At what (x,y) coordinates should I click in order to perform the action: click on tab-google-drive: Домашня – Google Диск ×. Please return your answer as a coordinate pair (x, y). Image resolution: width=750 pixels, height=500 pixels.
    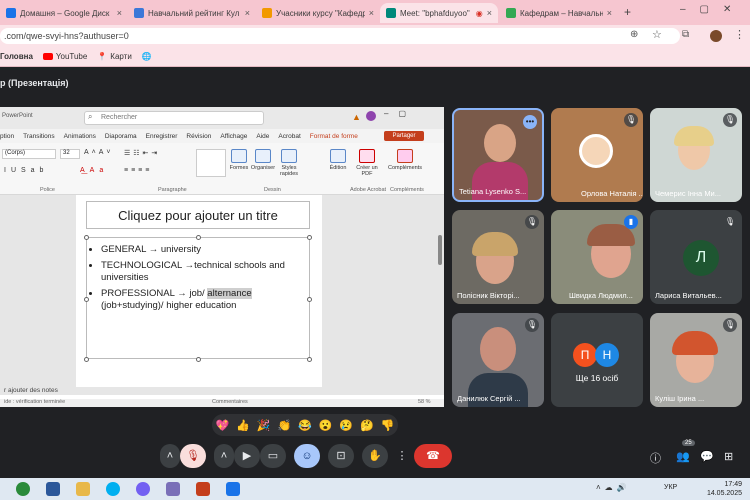
    Looking at the image, I should click on (64, 13).